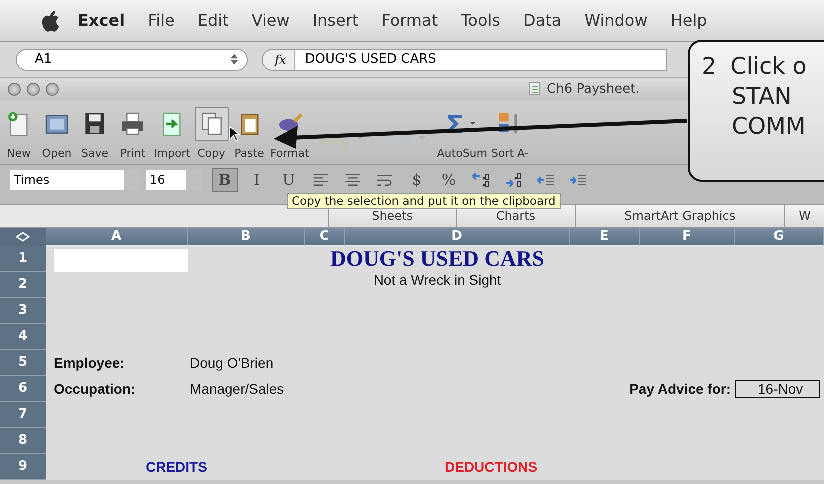  I want to click on toolbar-button: Open, so click(57, 133).